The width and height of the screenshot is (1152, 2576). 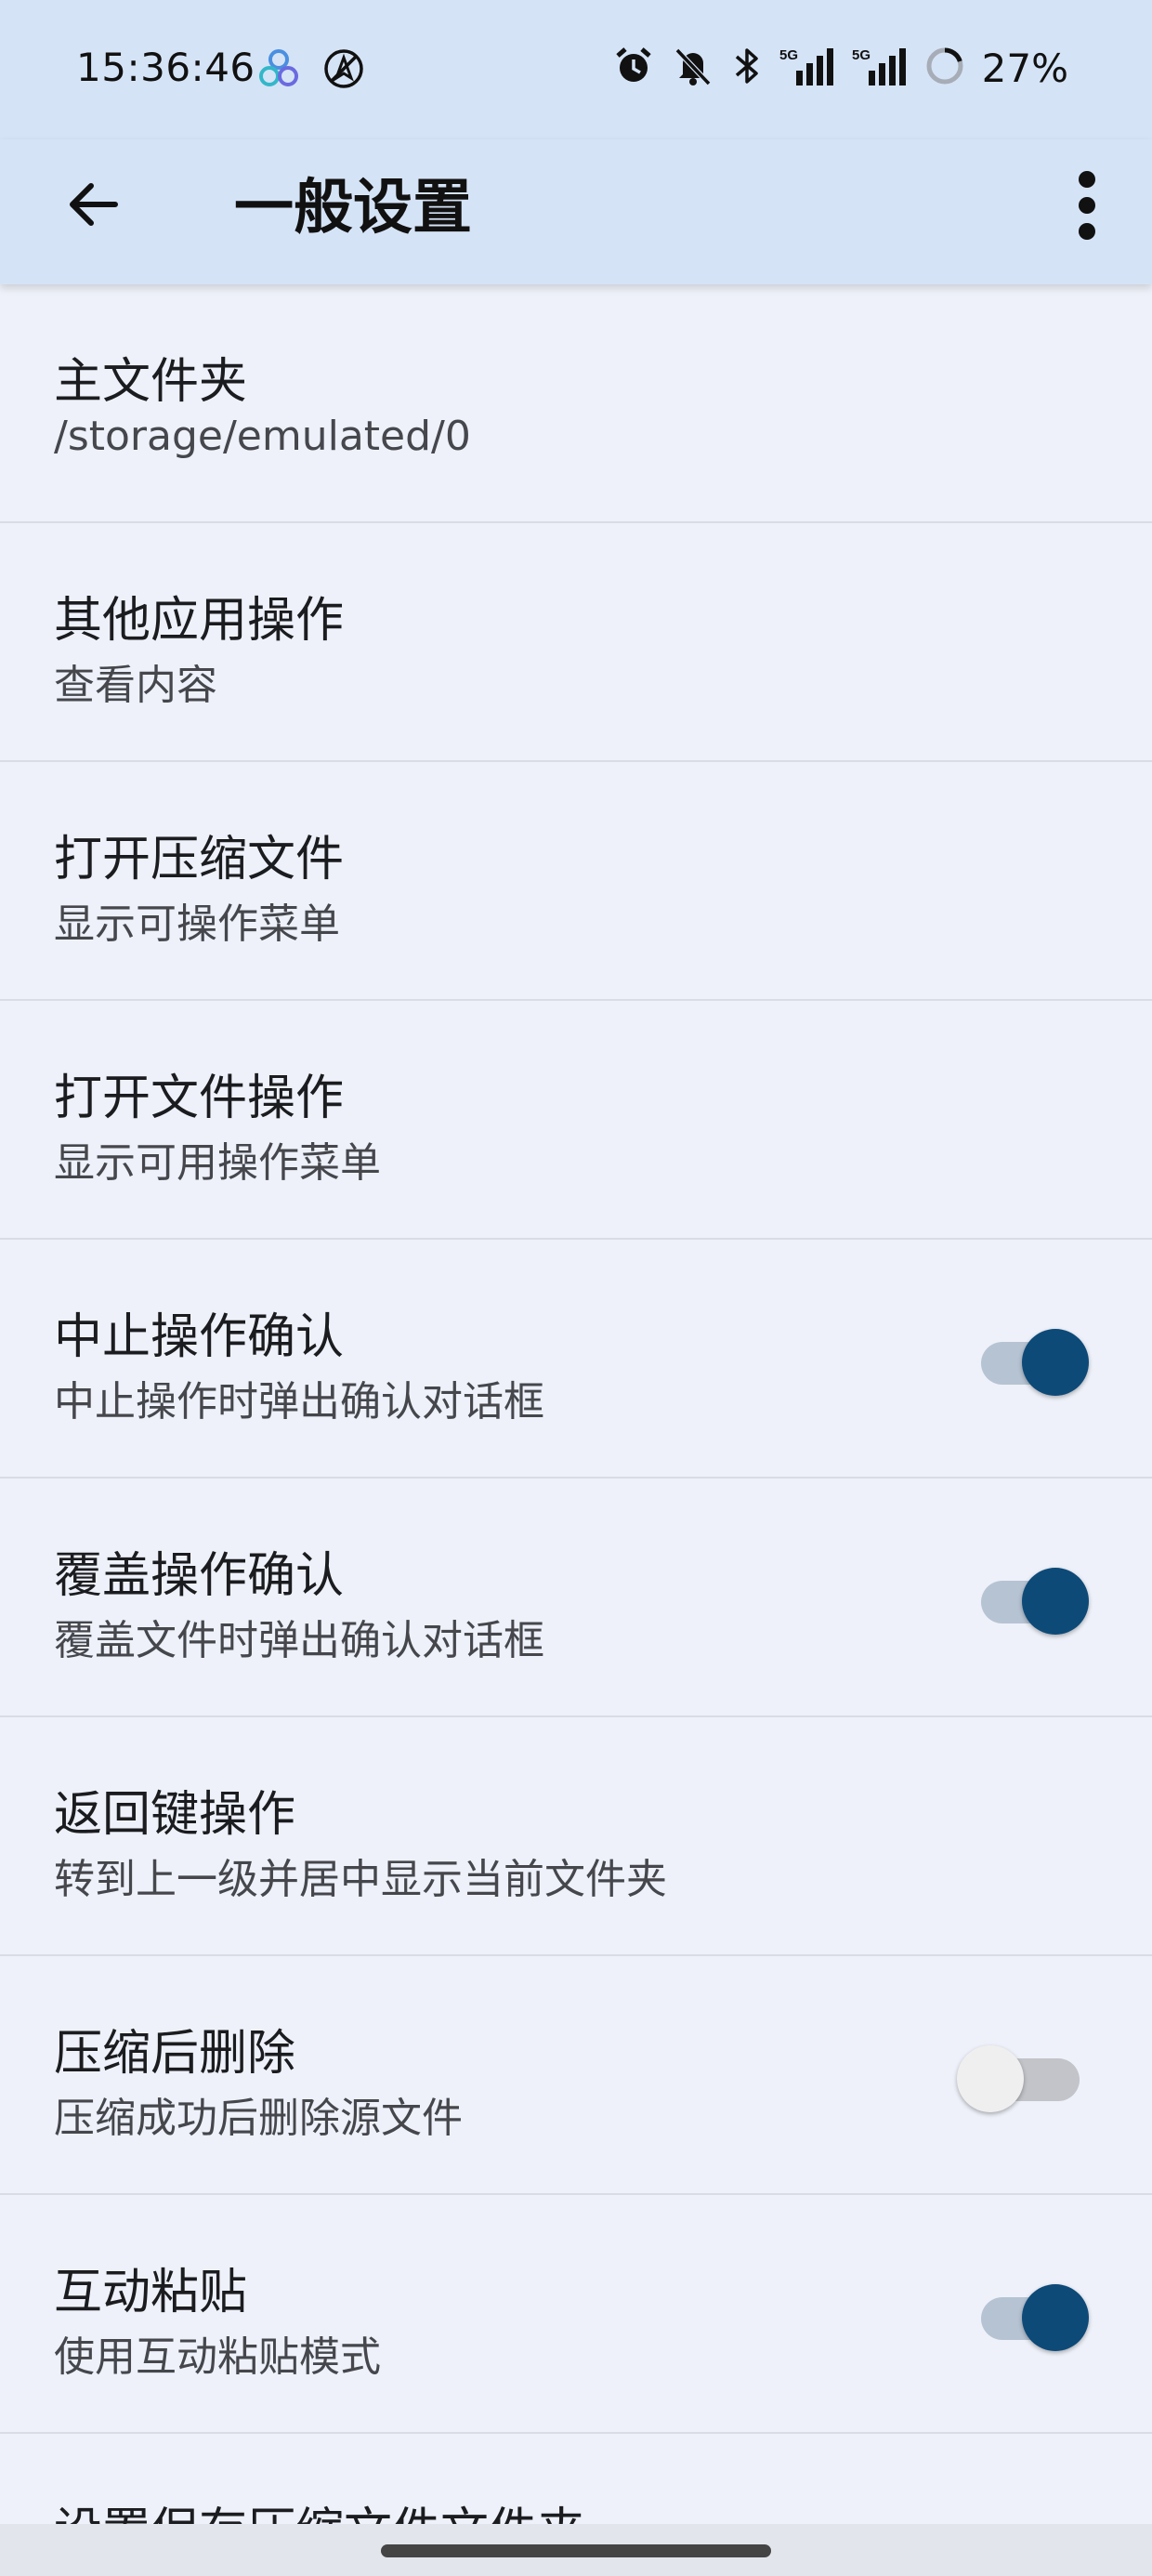 What do you see at coordinates (576, 1836) in the screenshot?
I see `setting-back-key-action: 返回键操作 转到上一级并居中显示当前文件夹` at bounding box center [576, 1836].